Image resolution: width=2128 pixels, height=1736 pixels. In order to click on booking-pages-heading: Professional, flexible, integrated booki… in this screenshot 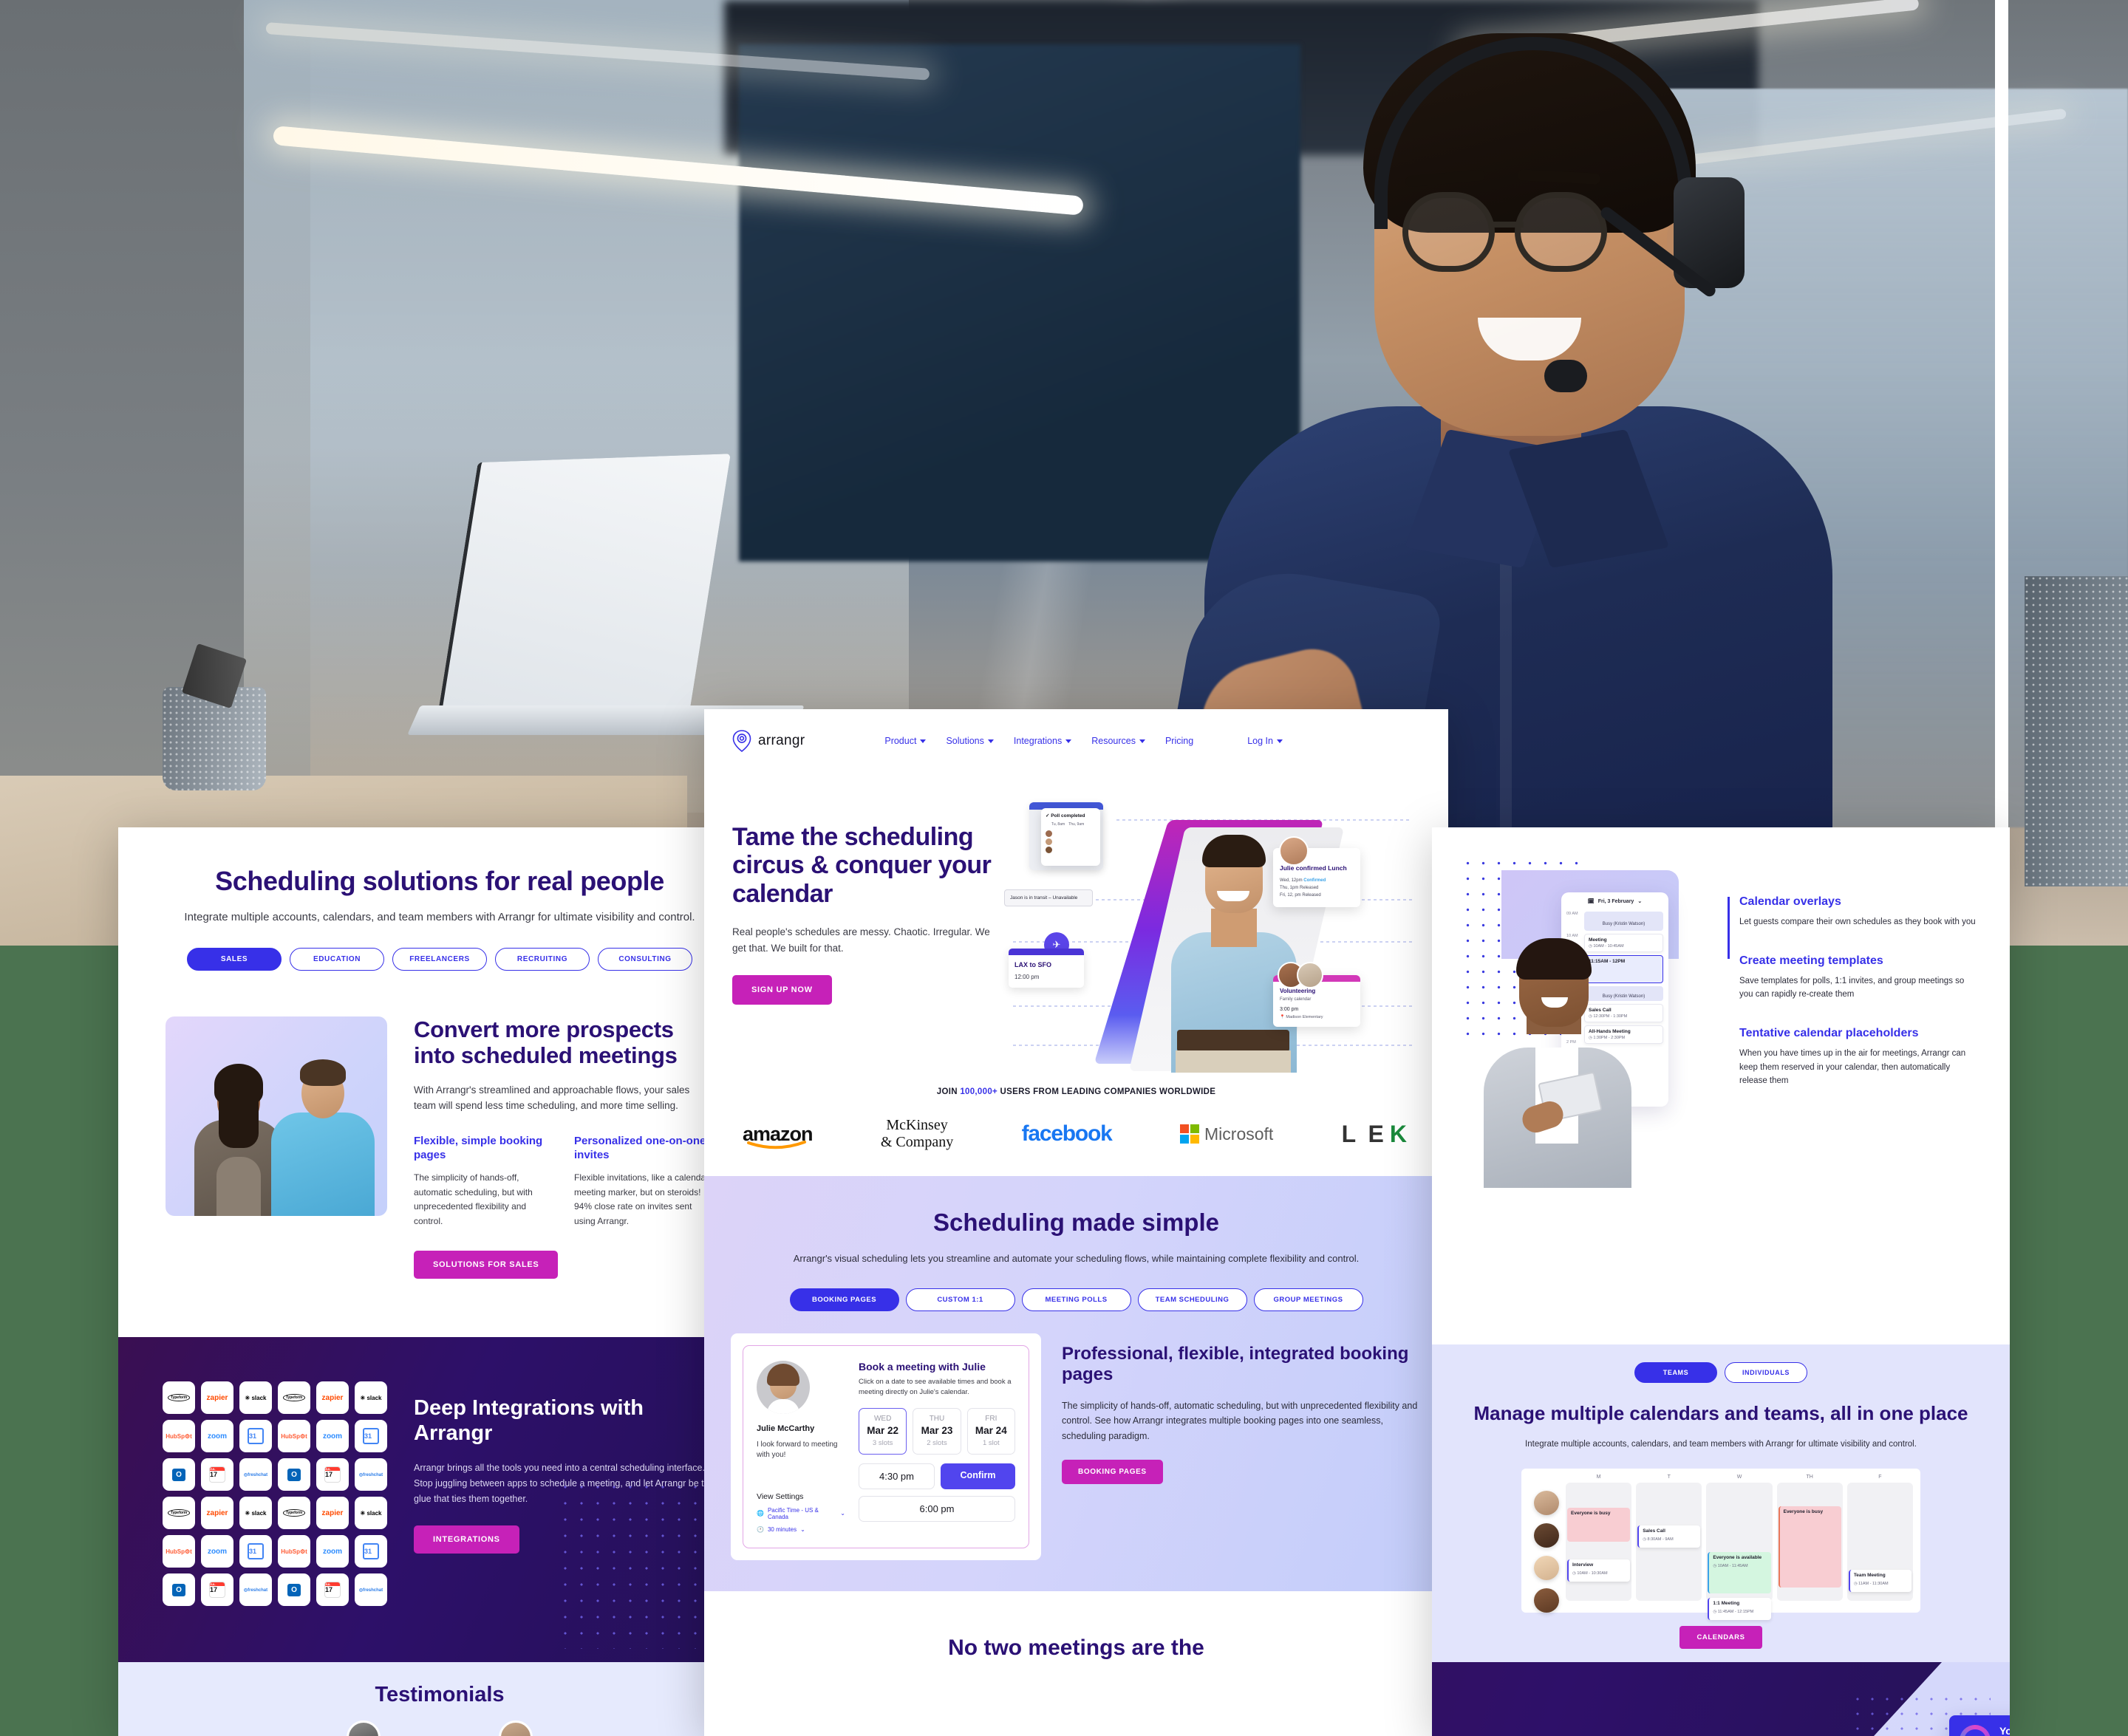, I will do `click(1235, 1363)`.